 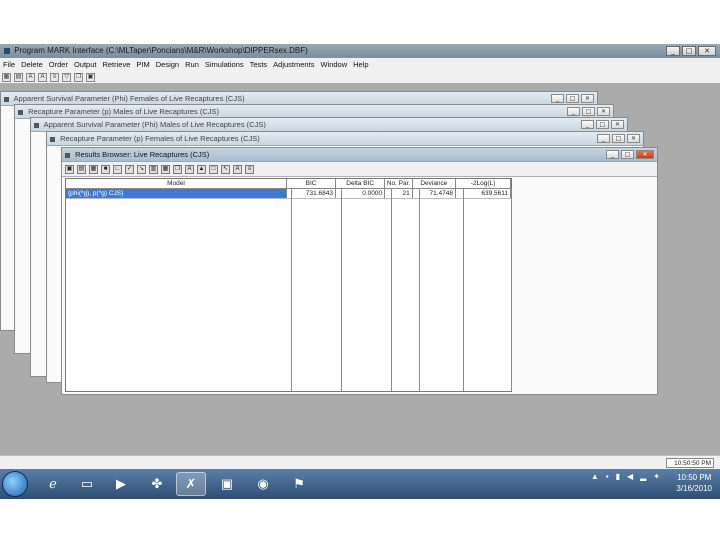 What do you see at coordinates (42, 77) in the screenshot?
I see `font-a-yellow-icon: A` at bounding box center [42, 77].